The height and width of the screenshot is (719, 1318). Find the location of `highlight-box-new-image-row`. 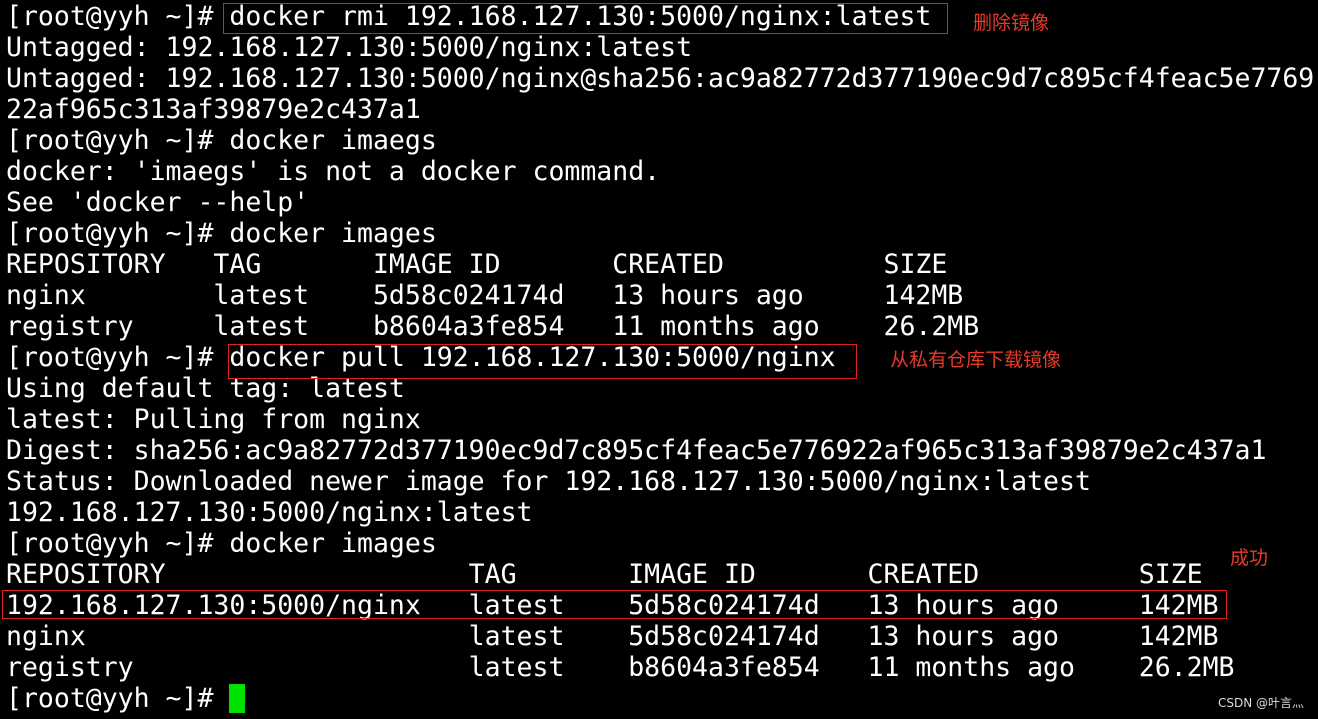

highlight-box-new-image-row is located at coordinates (614, 604).